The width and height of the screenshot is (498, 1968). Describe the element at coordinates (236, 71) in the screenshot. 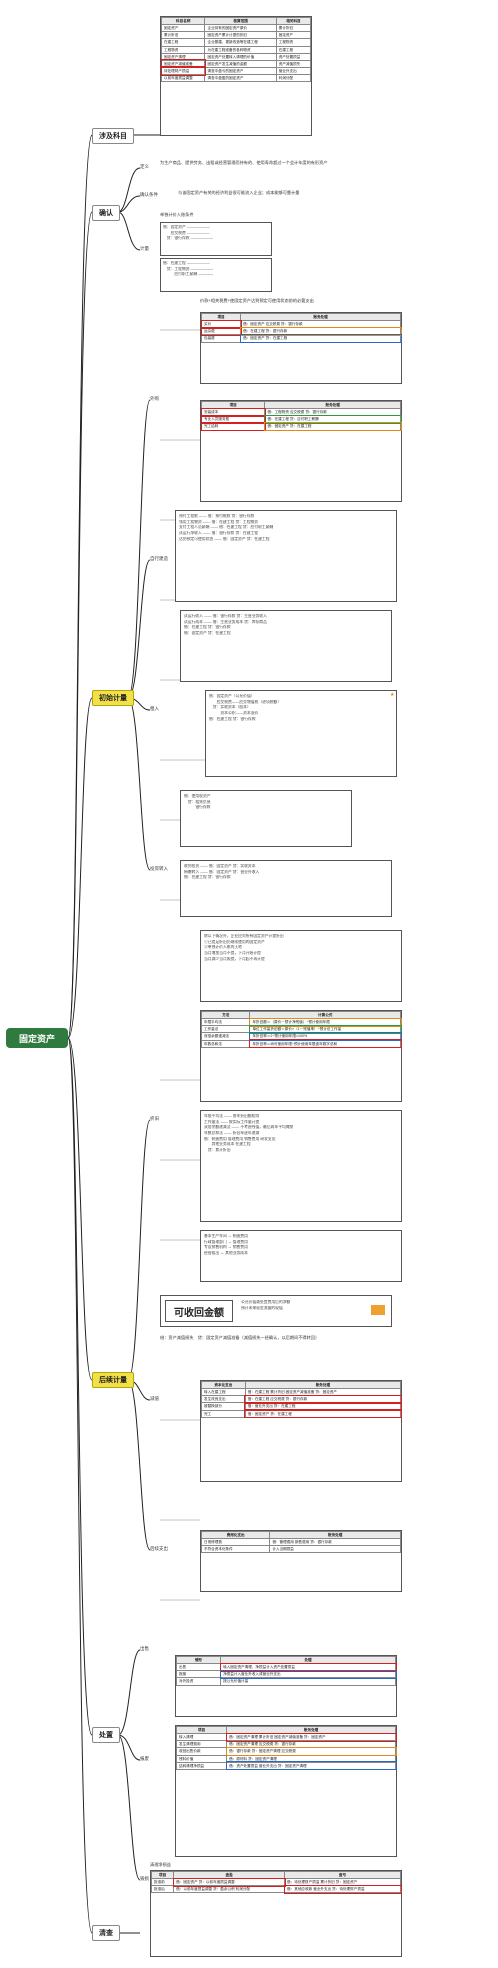

I see `table-row: 待处理财产损溢 清查中盘亏的固定资产 营业外支出` at that location.